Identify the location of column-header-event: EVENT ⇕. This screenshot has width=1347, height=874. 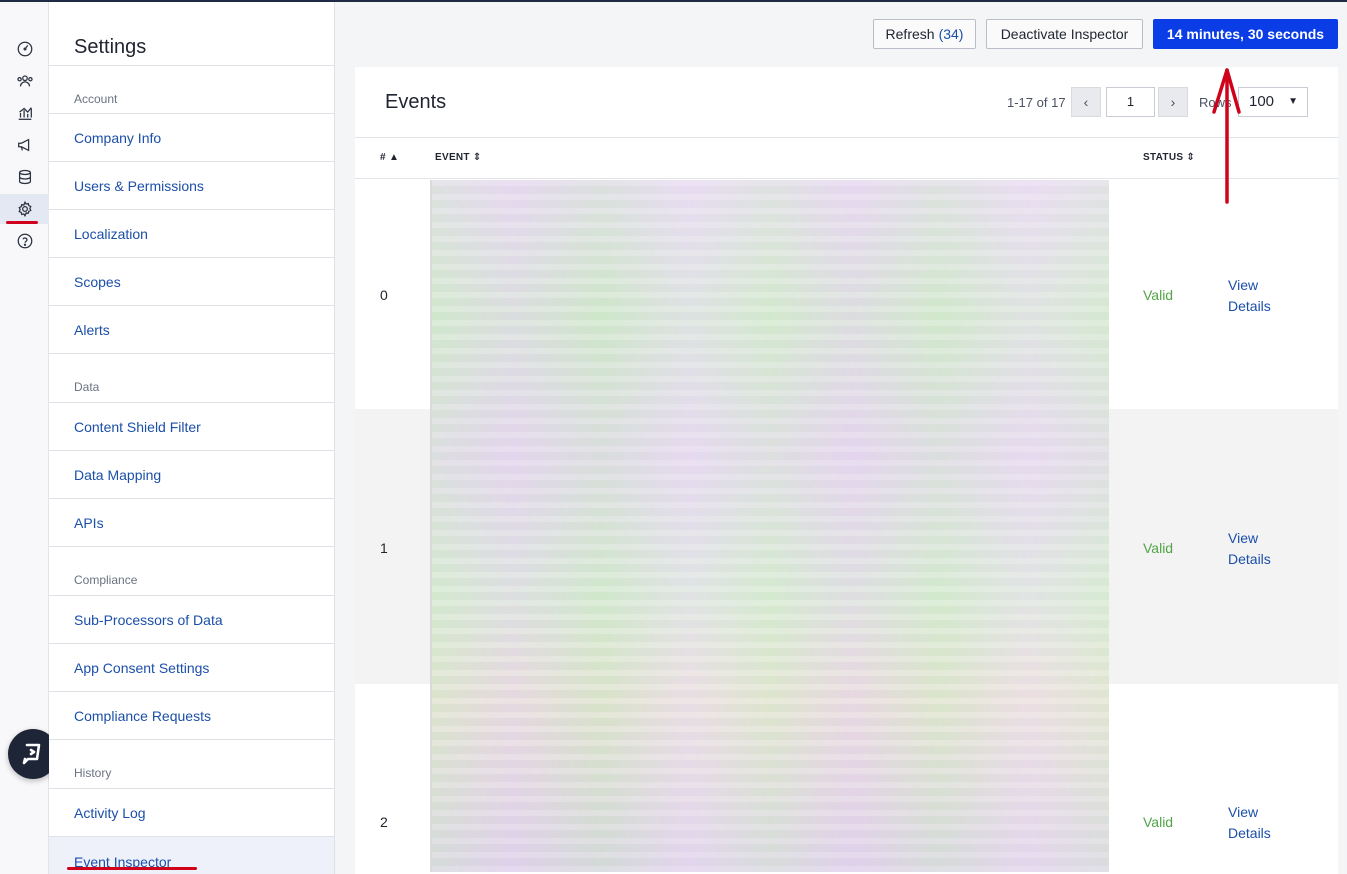
(458, 157).